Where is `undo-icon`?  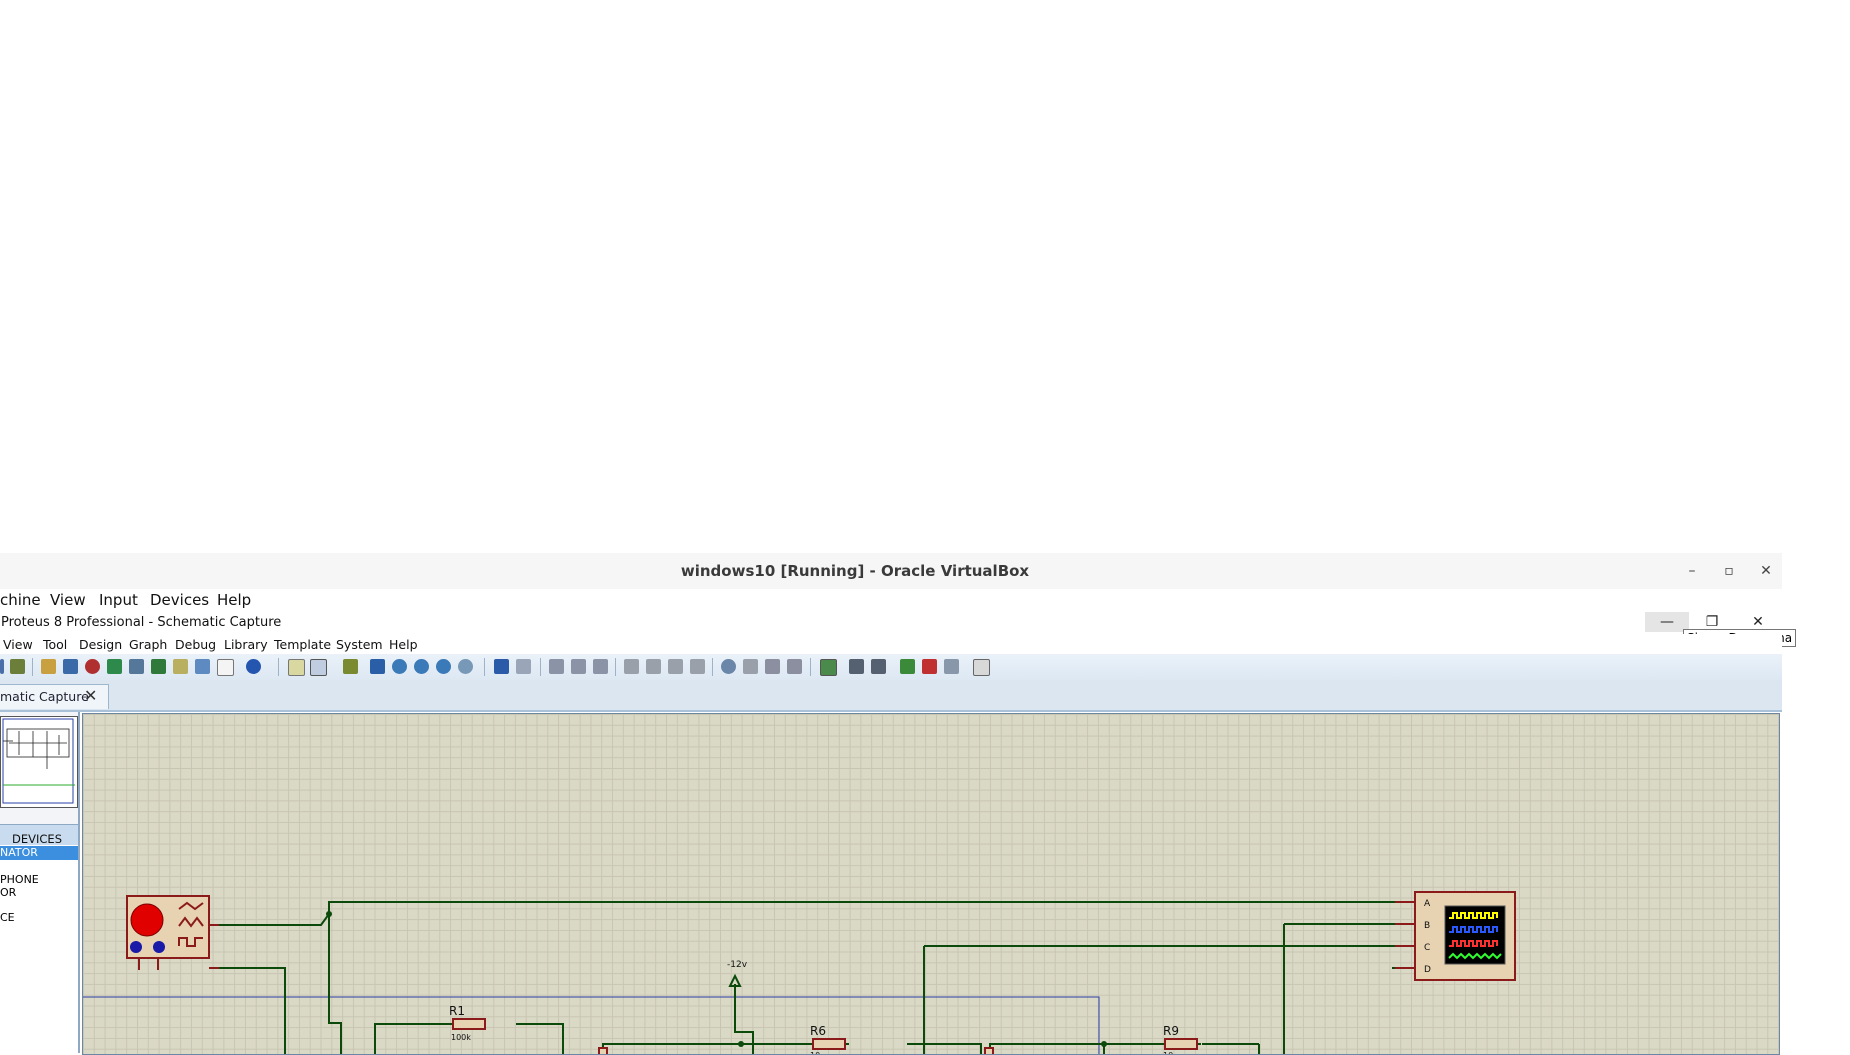 undo-icon is located at coordinates (501, 666).